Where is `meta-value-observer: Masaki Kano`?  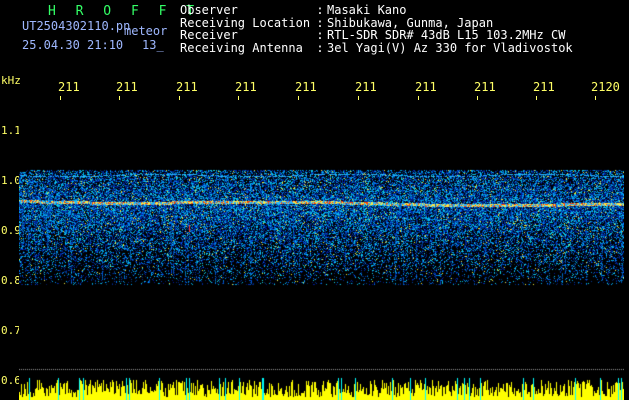
meta-value-observer: Masaki Kano is located at coordinates (367, 10).